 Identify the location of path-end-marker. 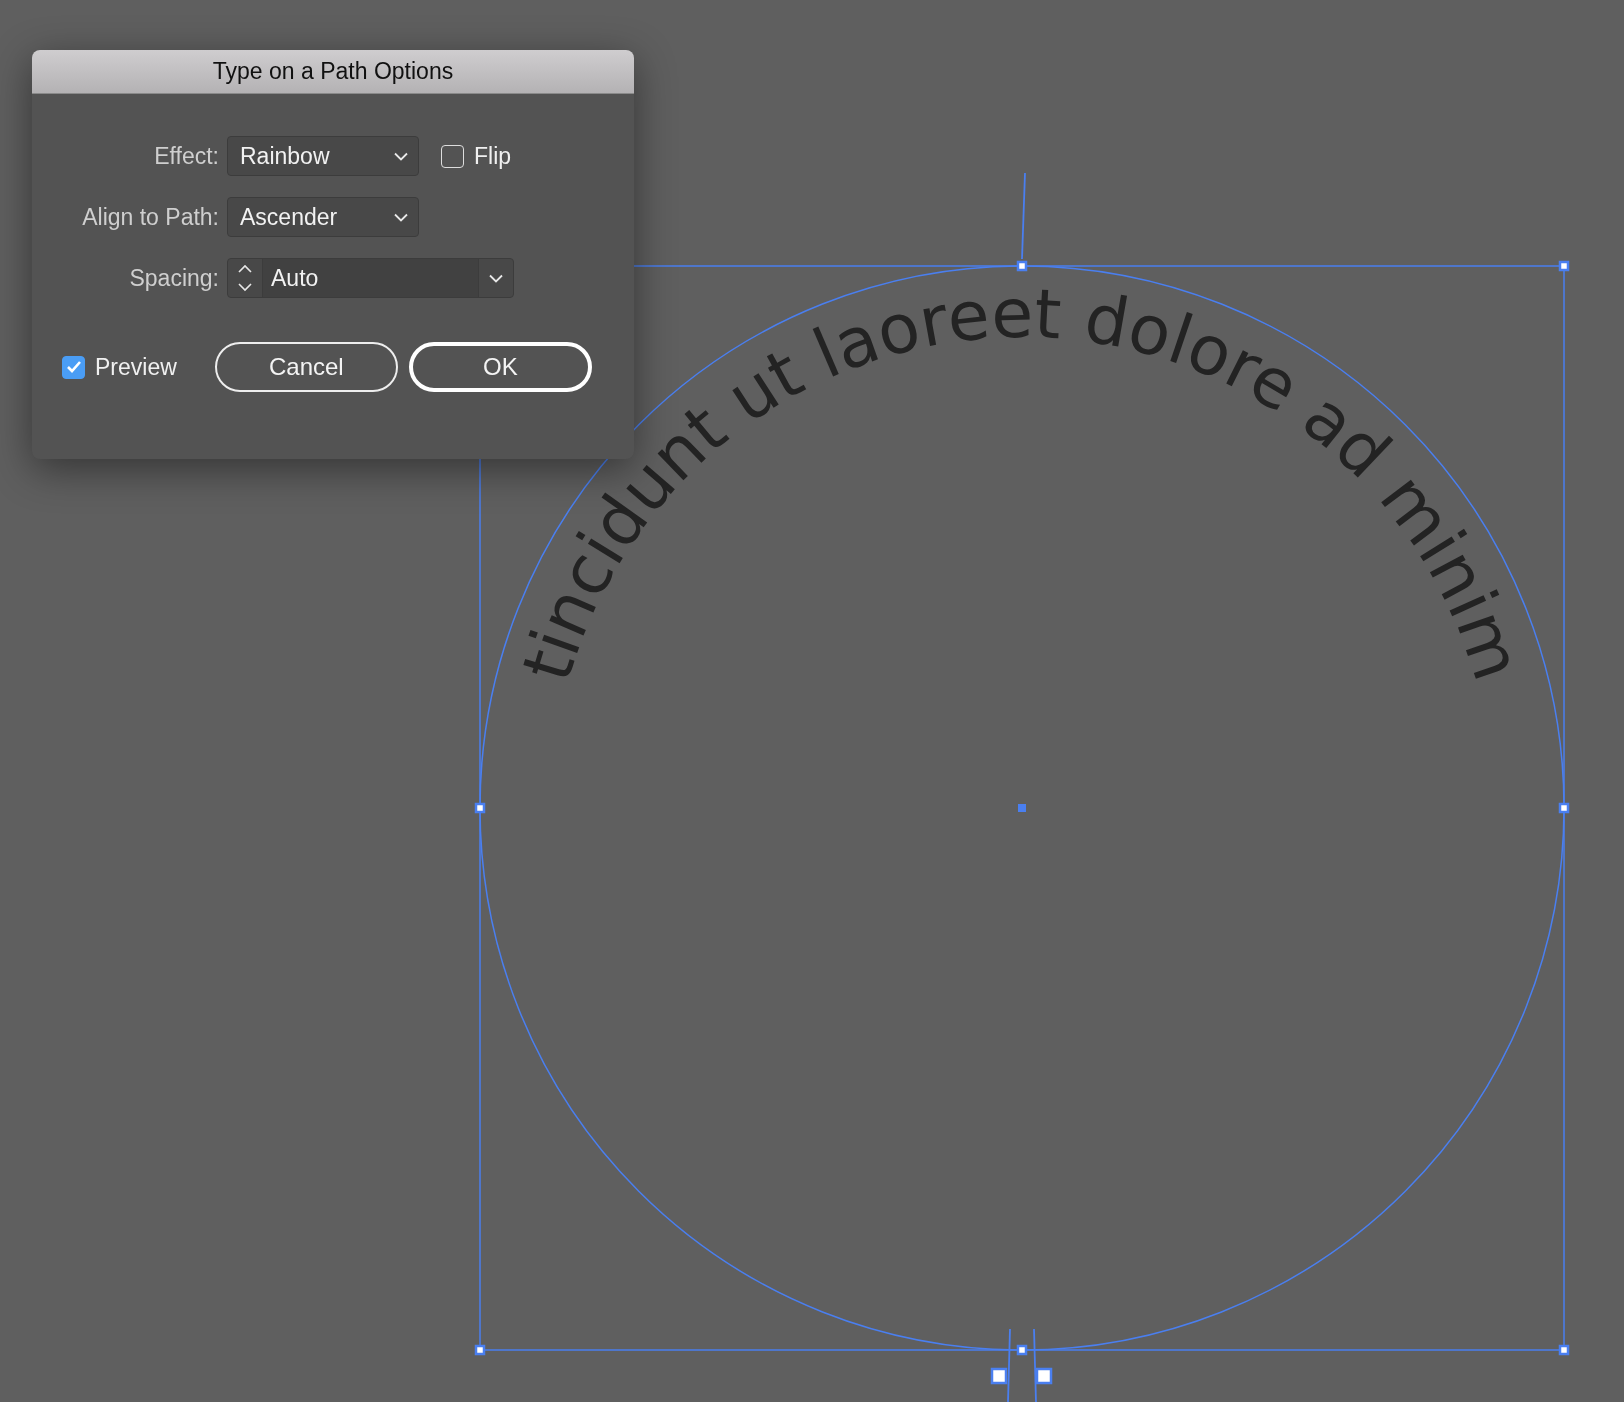
(1022, 1365).